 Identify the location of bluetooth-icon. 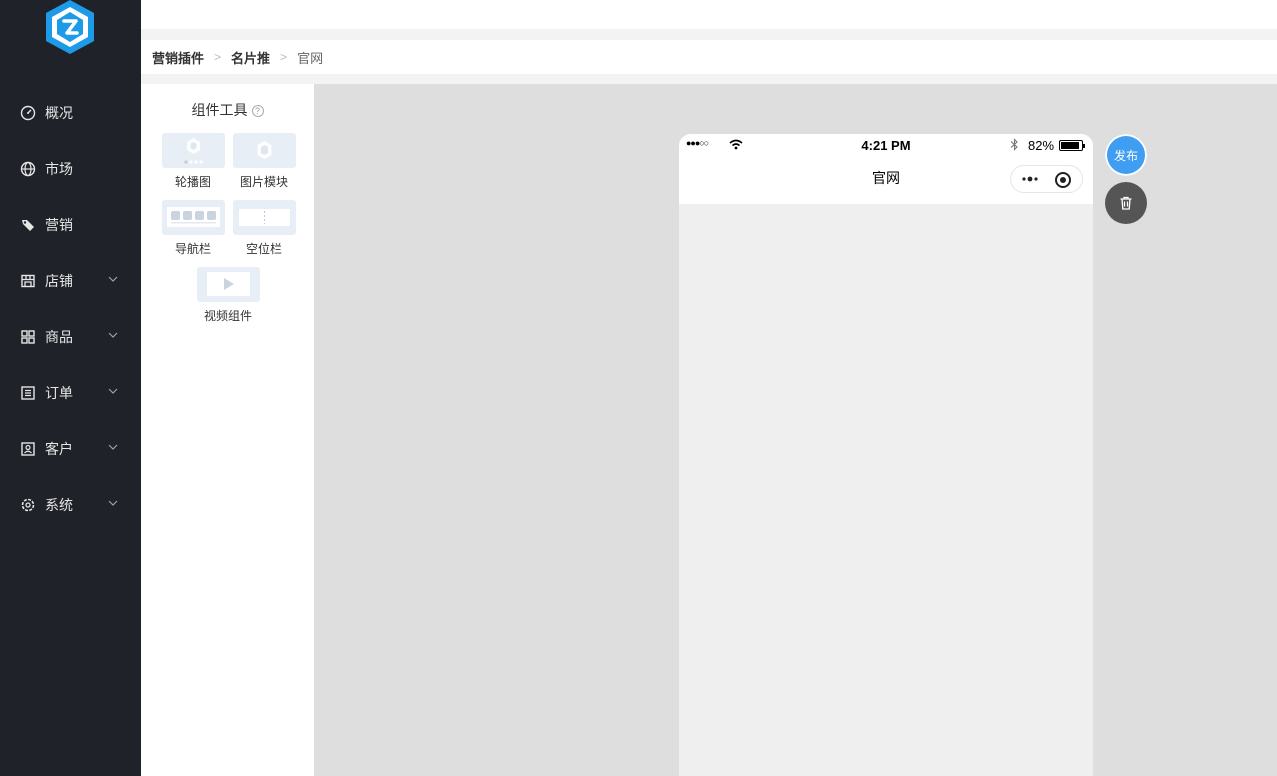
(1014, 144).